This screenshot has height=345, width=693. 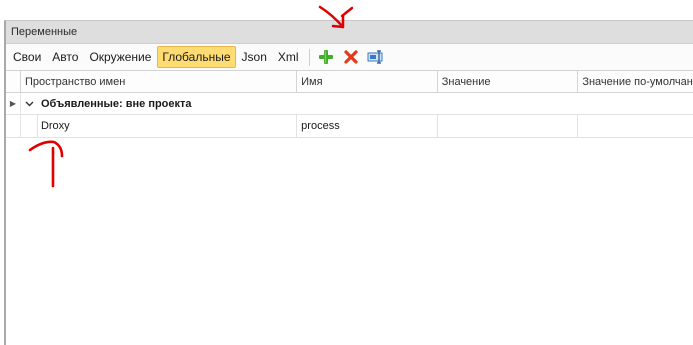 I want to click on cell-value, so click(x=508, y=126).